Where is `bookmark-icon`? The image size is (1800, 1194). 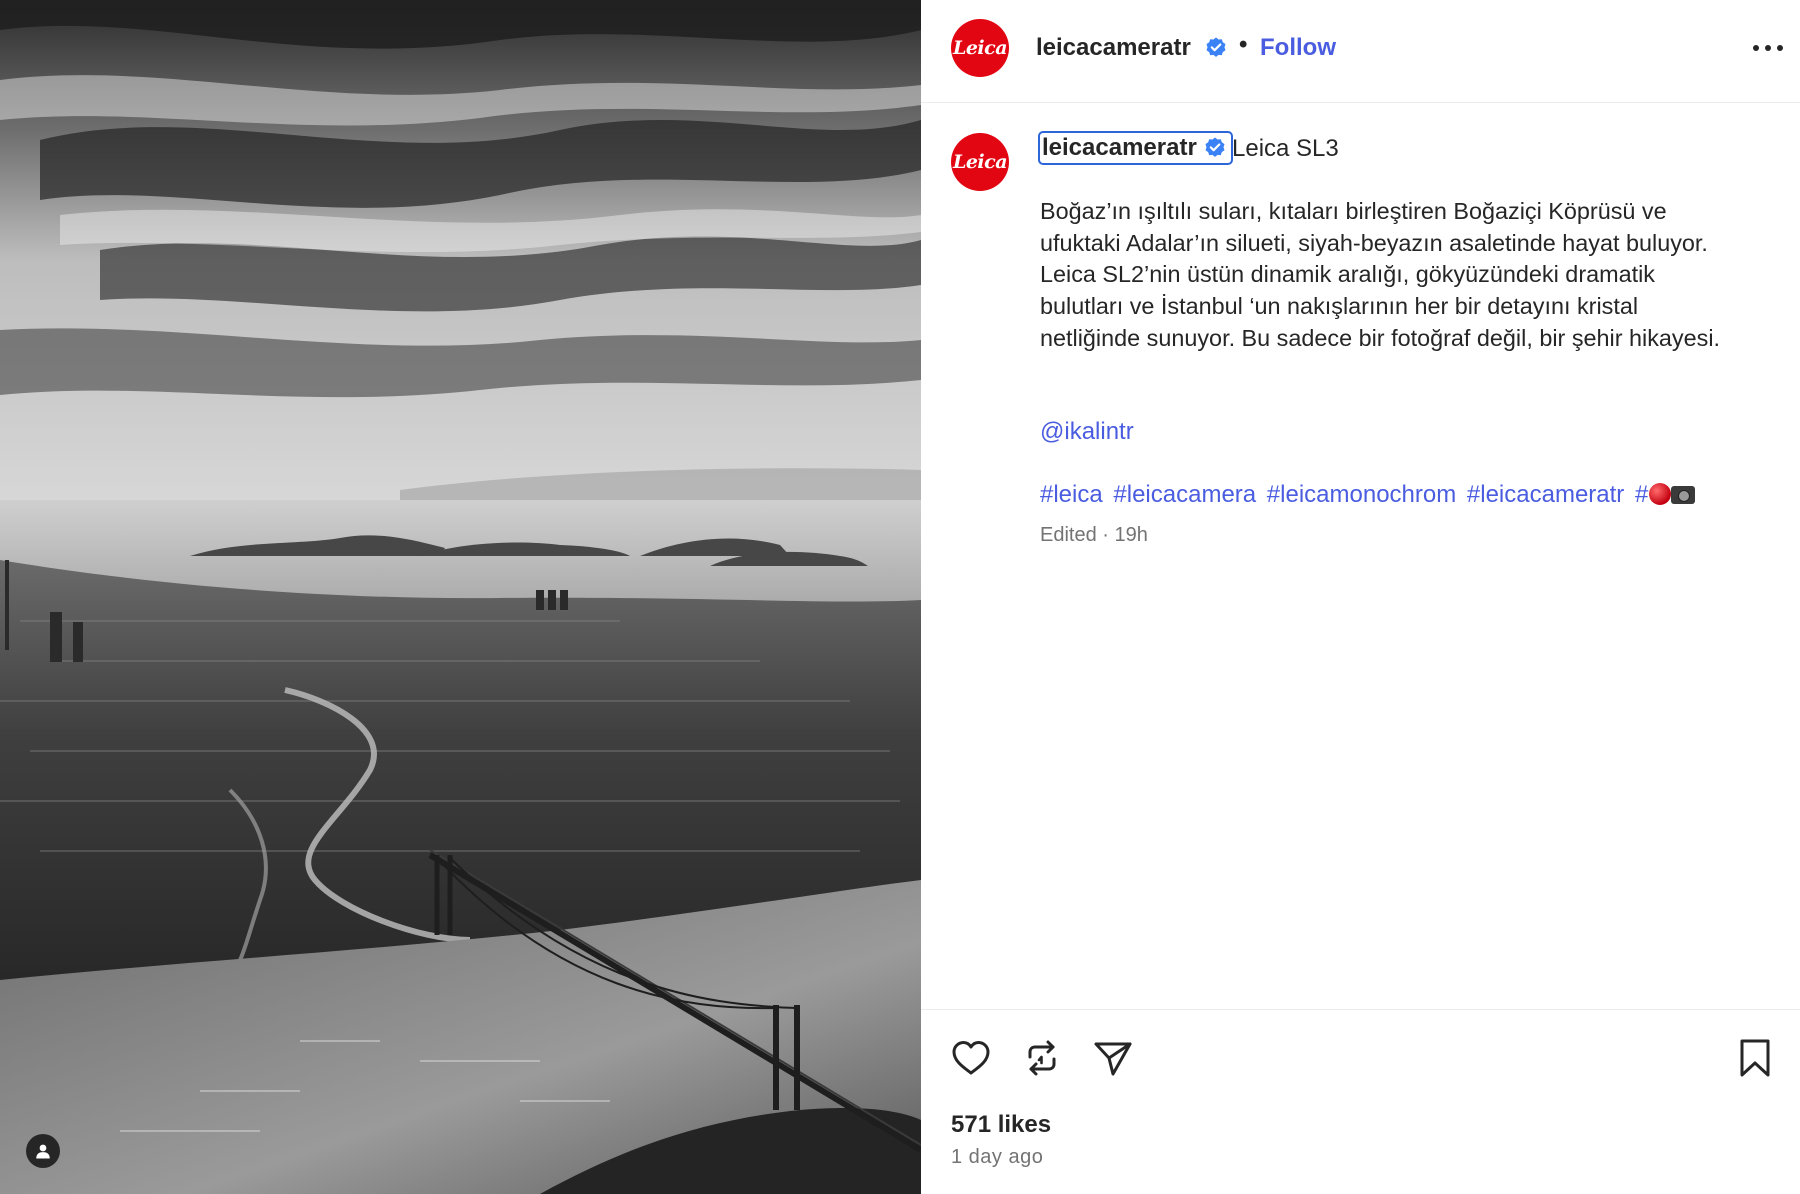 bookmark-icon is located at coordinates (1755, 1058).